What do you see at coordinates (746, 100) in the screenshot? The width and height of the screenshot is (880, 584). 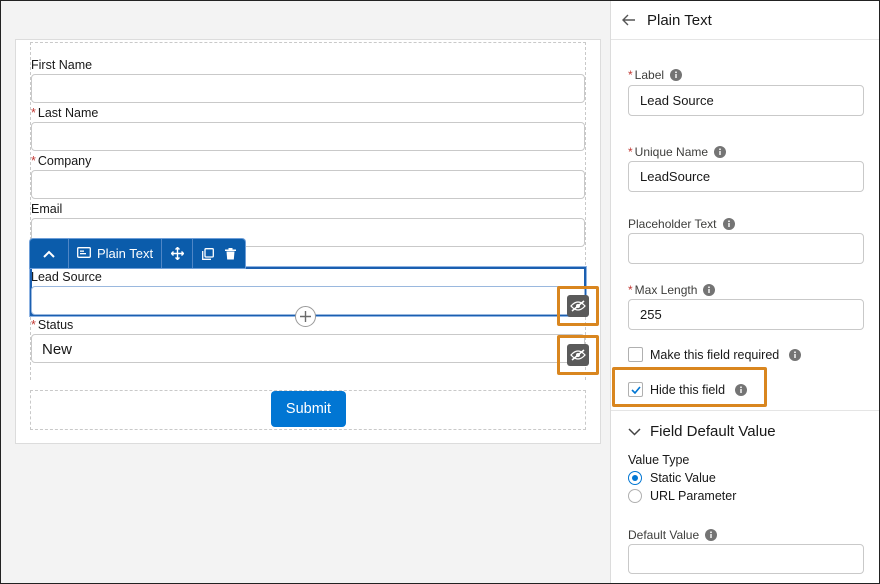 I see `label-input: Lead Source` at bounding box center [746, 100].